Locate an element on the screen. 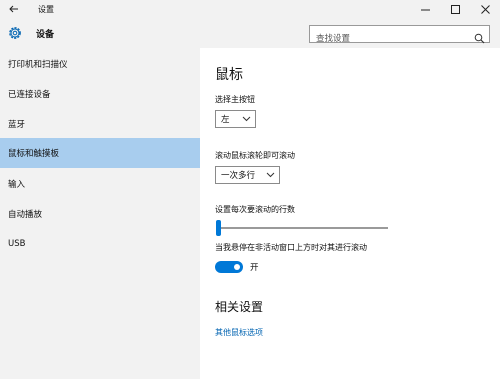 This screenshot has height=379, width=500. search-box is located at coordinates (399, 36).